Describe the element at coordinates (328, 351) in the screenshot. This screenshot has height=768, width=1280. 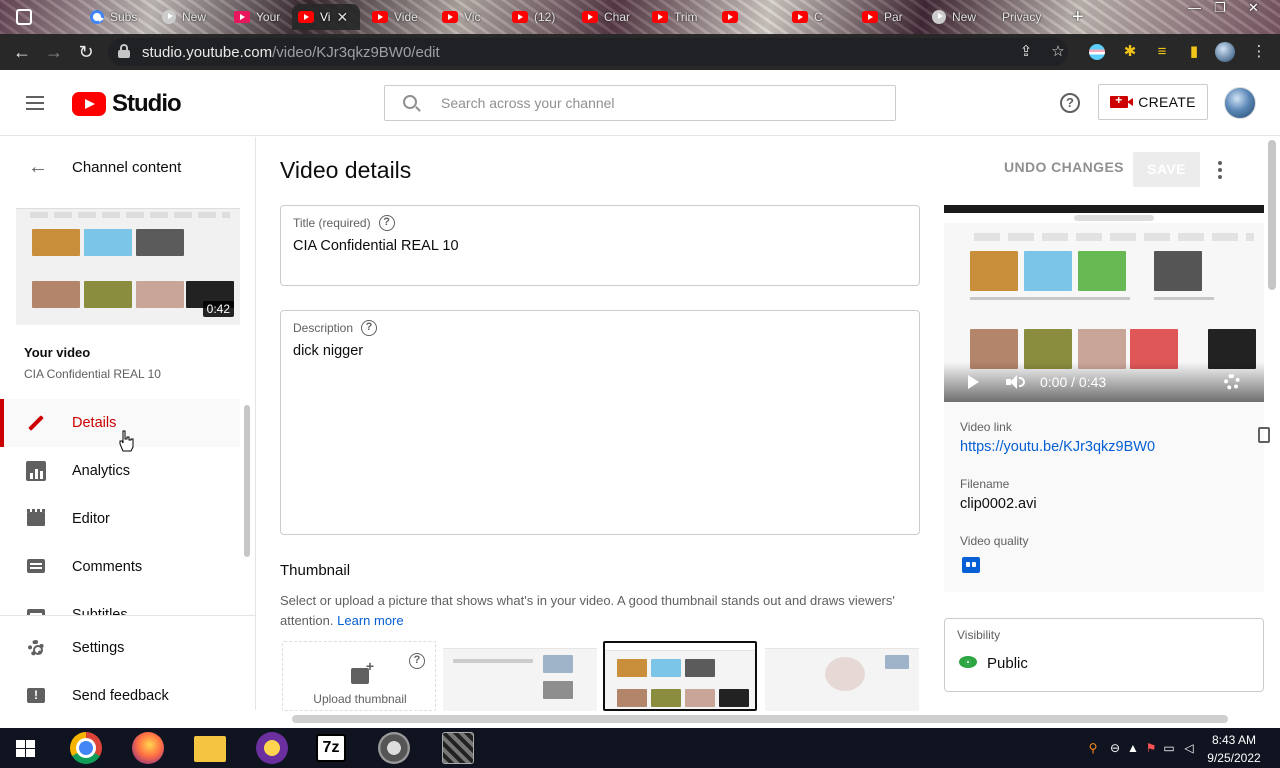
I see `description-input: dick nigger` at that location.